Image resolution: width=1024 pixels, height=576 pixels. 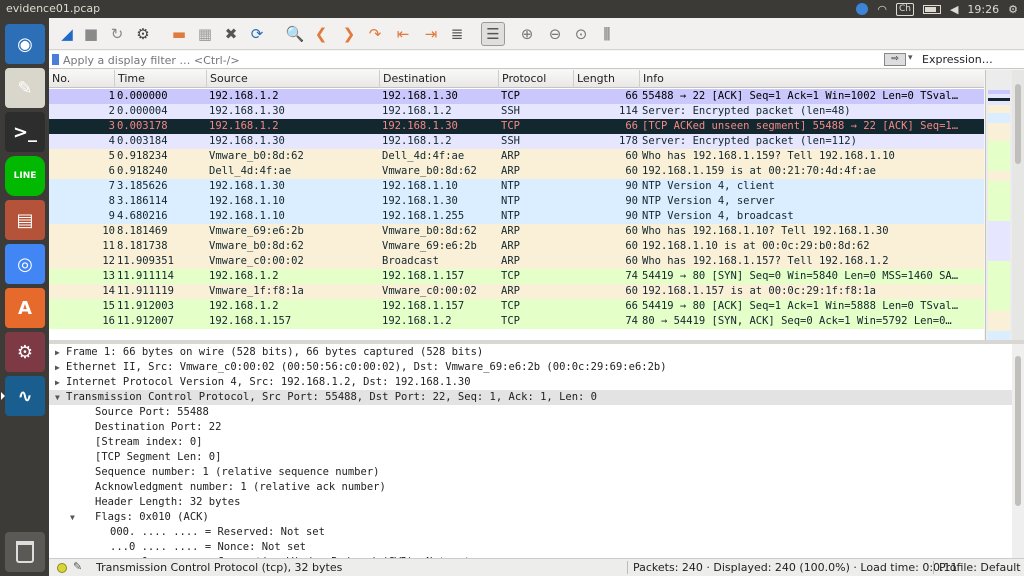 What do you see at coordinates (23, 396) in the screenshot?
I see `wireshark-icon: ∿` at bounding box center [23, 396].